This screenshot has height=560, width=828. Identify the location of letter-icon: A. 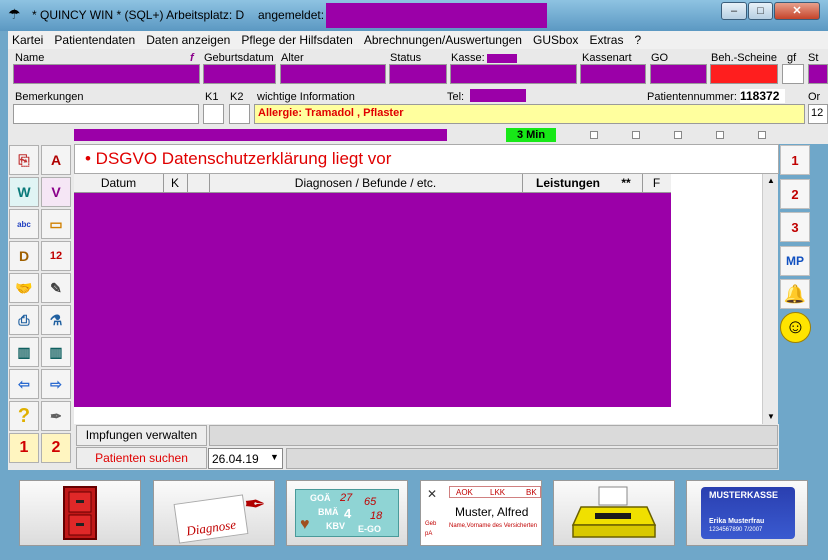
(56, 160).